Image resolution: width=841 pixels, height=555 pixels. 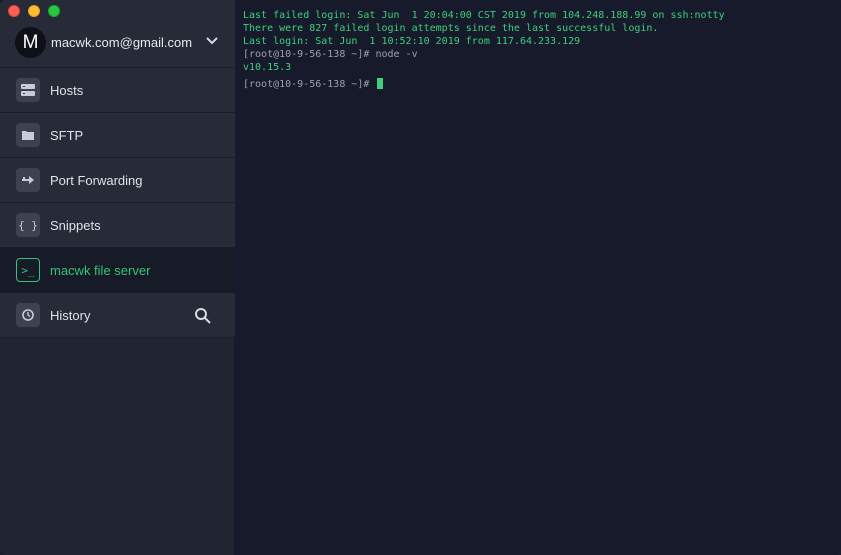 I want to click on terminal-prompt: [root@10-9-56-138 ~]#, so click(x=309, y=84).